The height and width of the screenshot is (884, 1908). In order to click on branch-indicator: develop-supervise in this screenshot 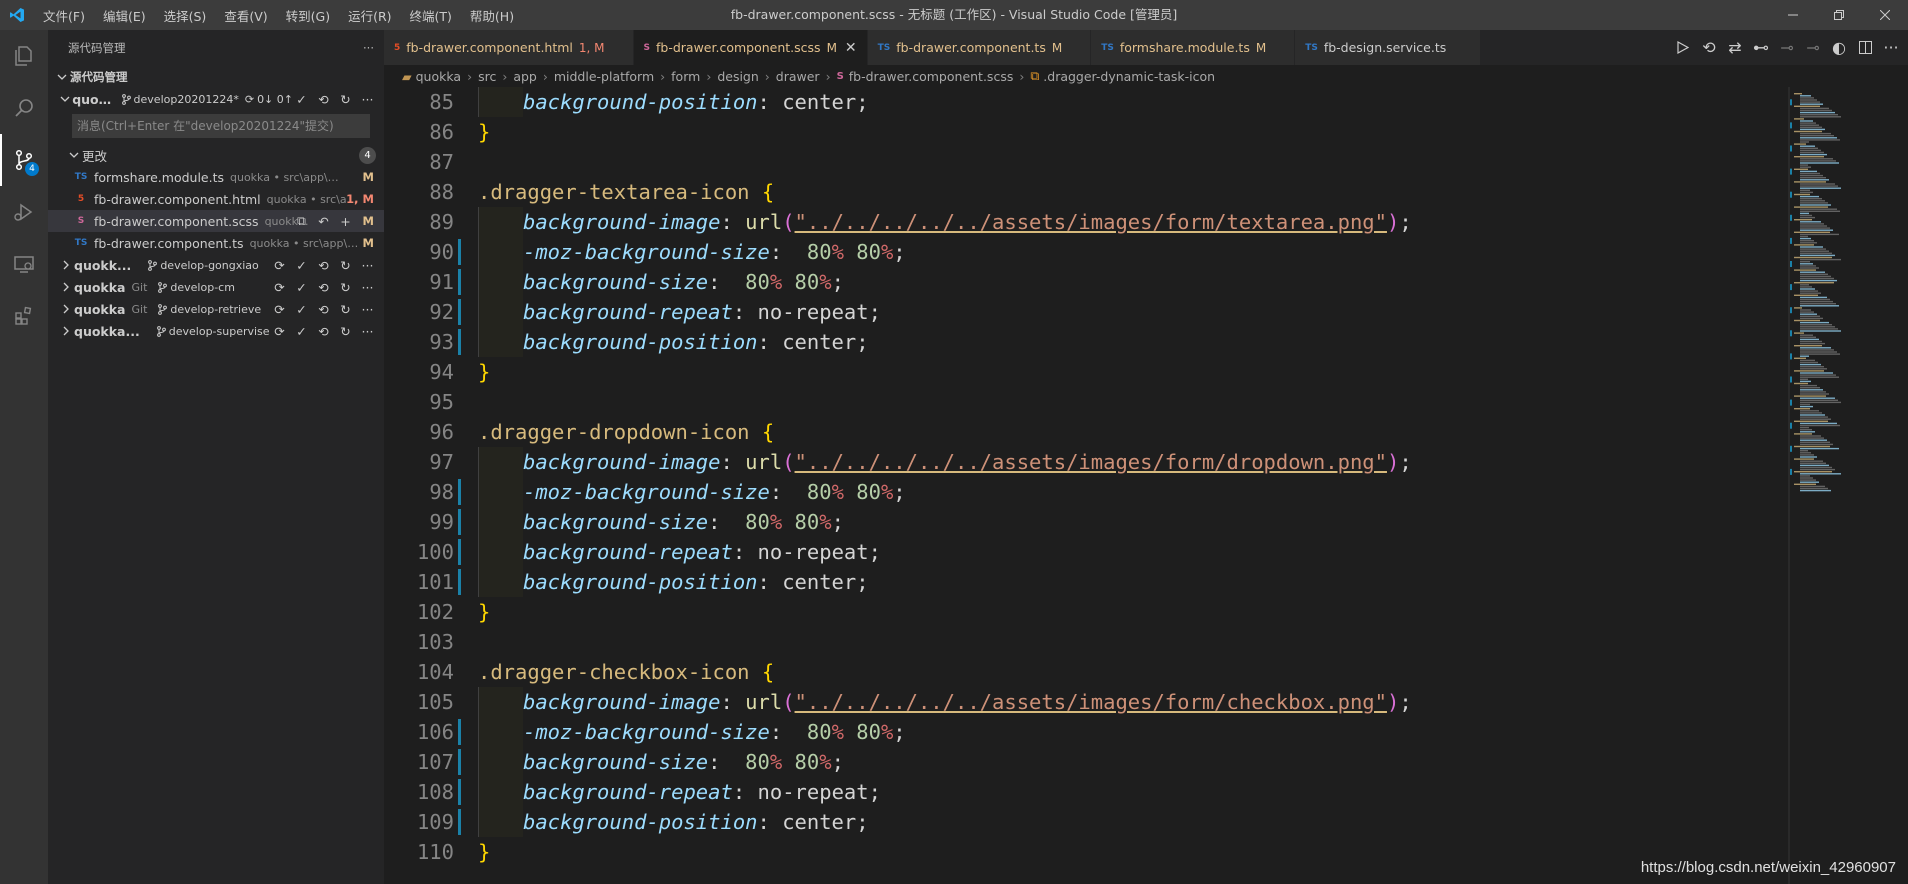, I will do `click(213, 331)`.